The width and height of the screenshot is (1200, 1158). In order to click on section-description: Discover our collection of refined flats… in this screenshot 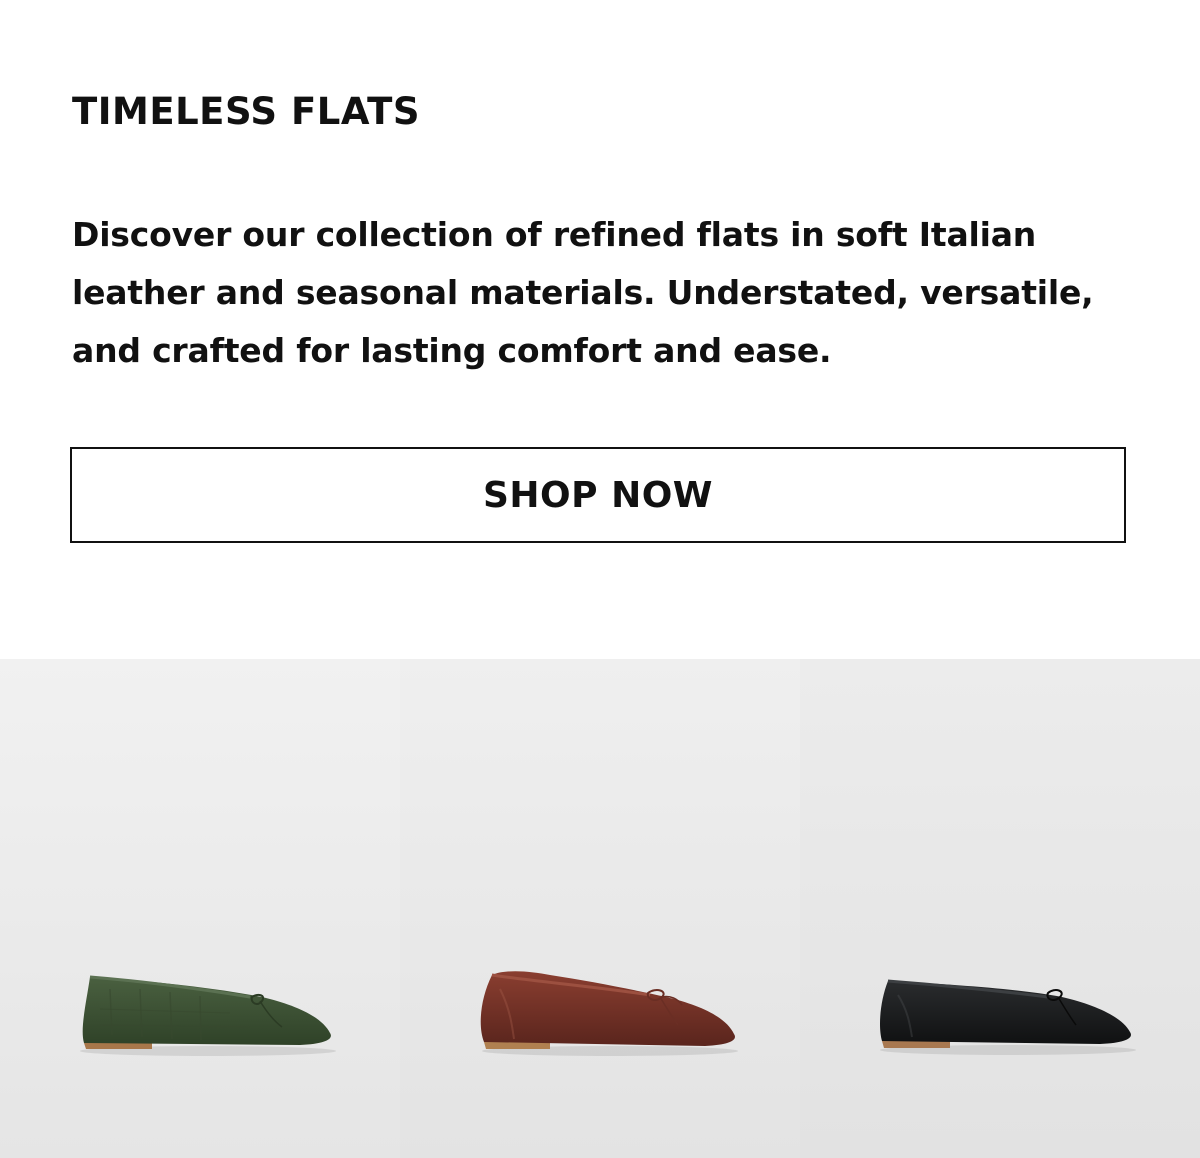, I will do `click(583, 292)`.